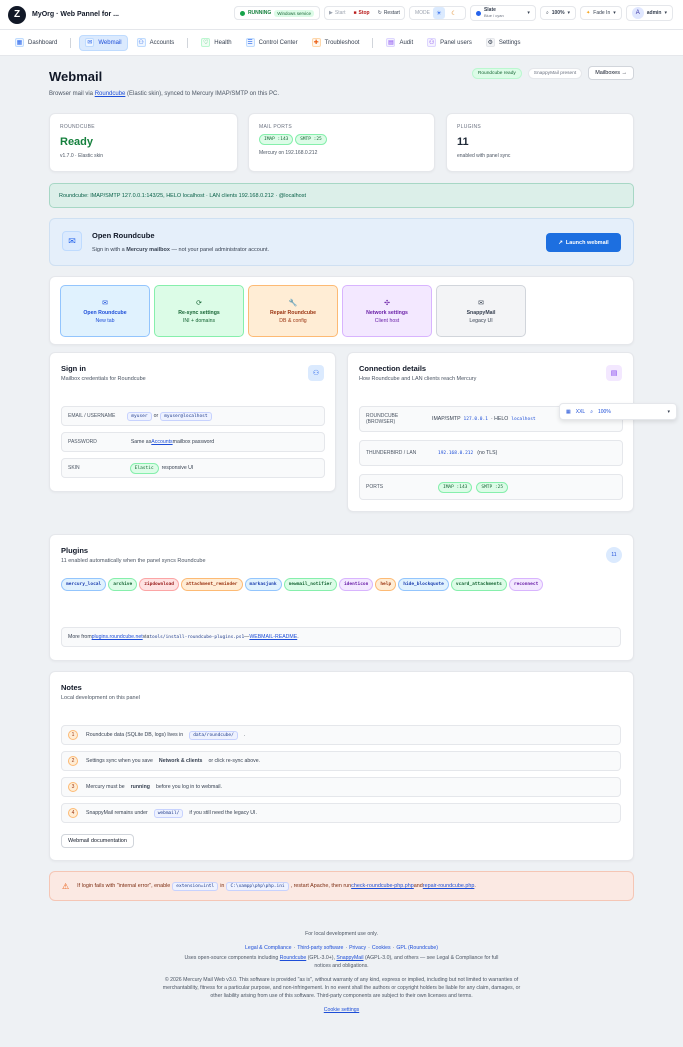 Image resolution: width=683 pixels, height=1047 pixels. I want to click on warning-icon: ⚠, so click(66, 886).